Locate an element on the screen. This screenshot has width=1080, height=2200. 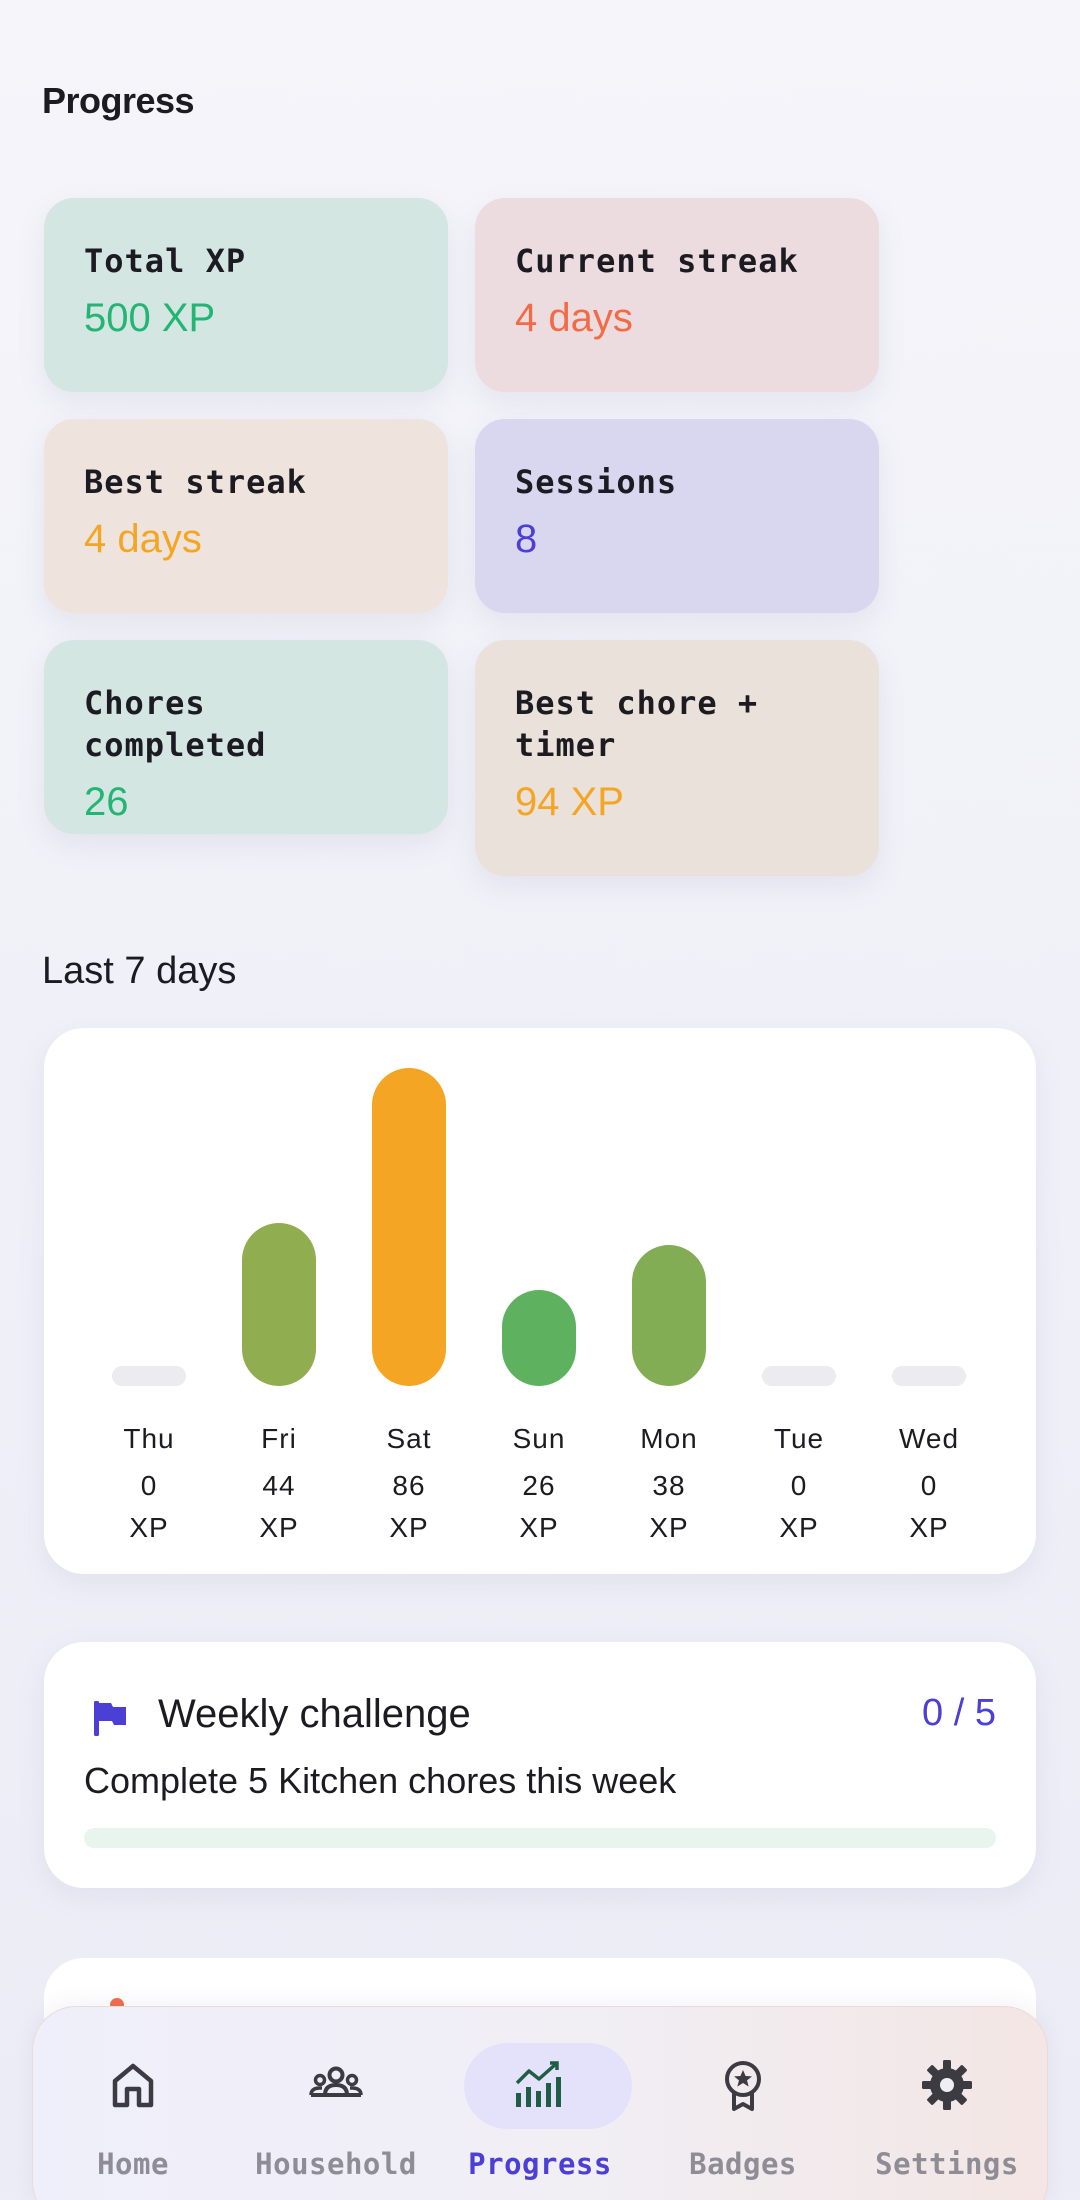
bar-thu is located at coordinates (149, 1376).